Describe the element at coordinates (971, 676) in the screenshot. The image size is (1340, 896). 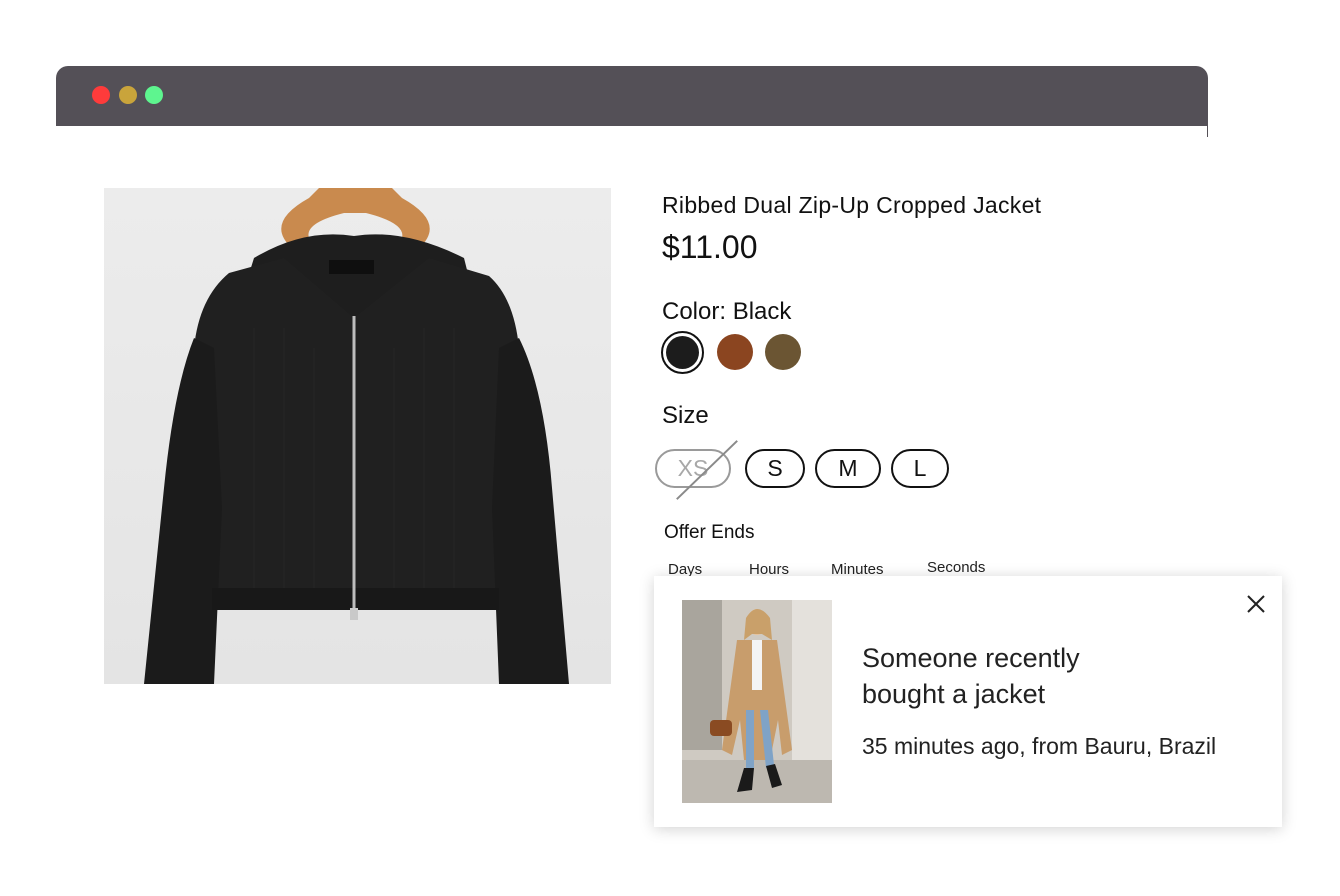
I see `popup-title: Someone recently bought a jacket` at that location.